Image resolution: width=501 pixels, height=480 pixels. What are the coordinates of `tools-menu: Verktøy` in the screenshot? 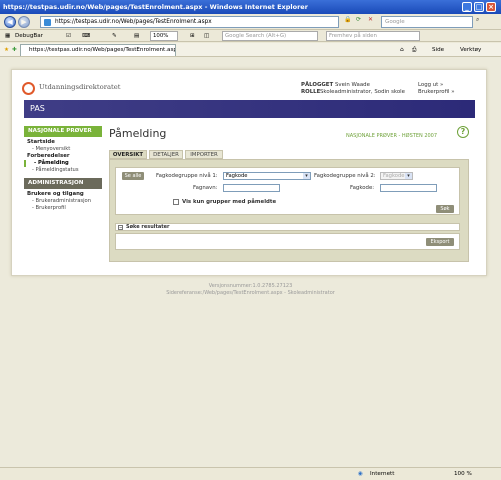 It's located at (470, 50).